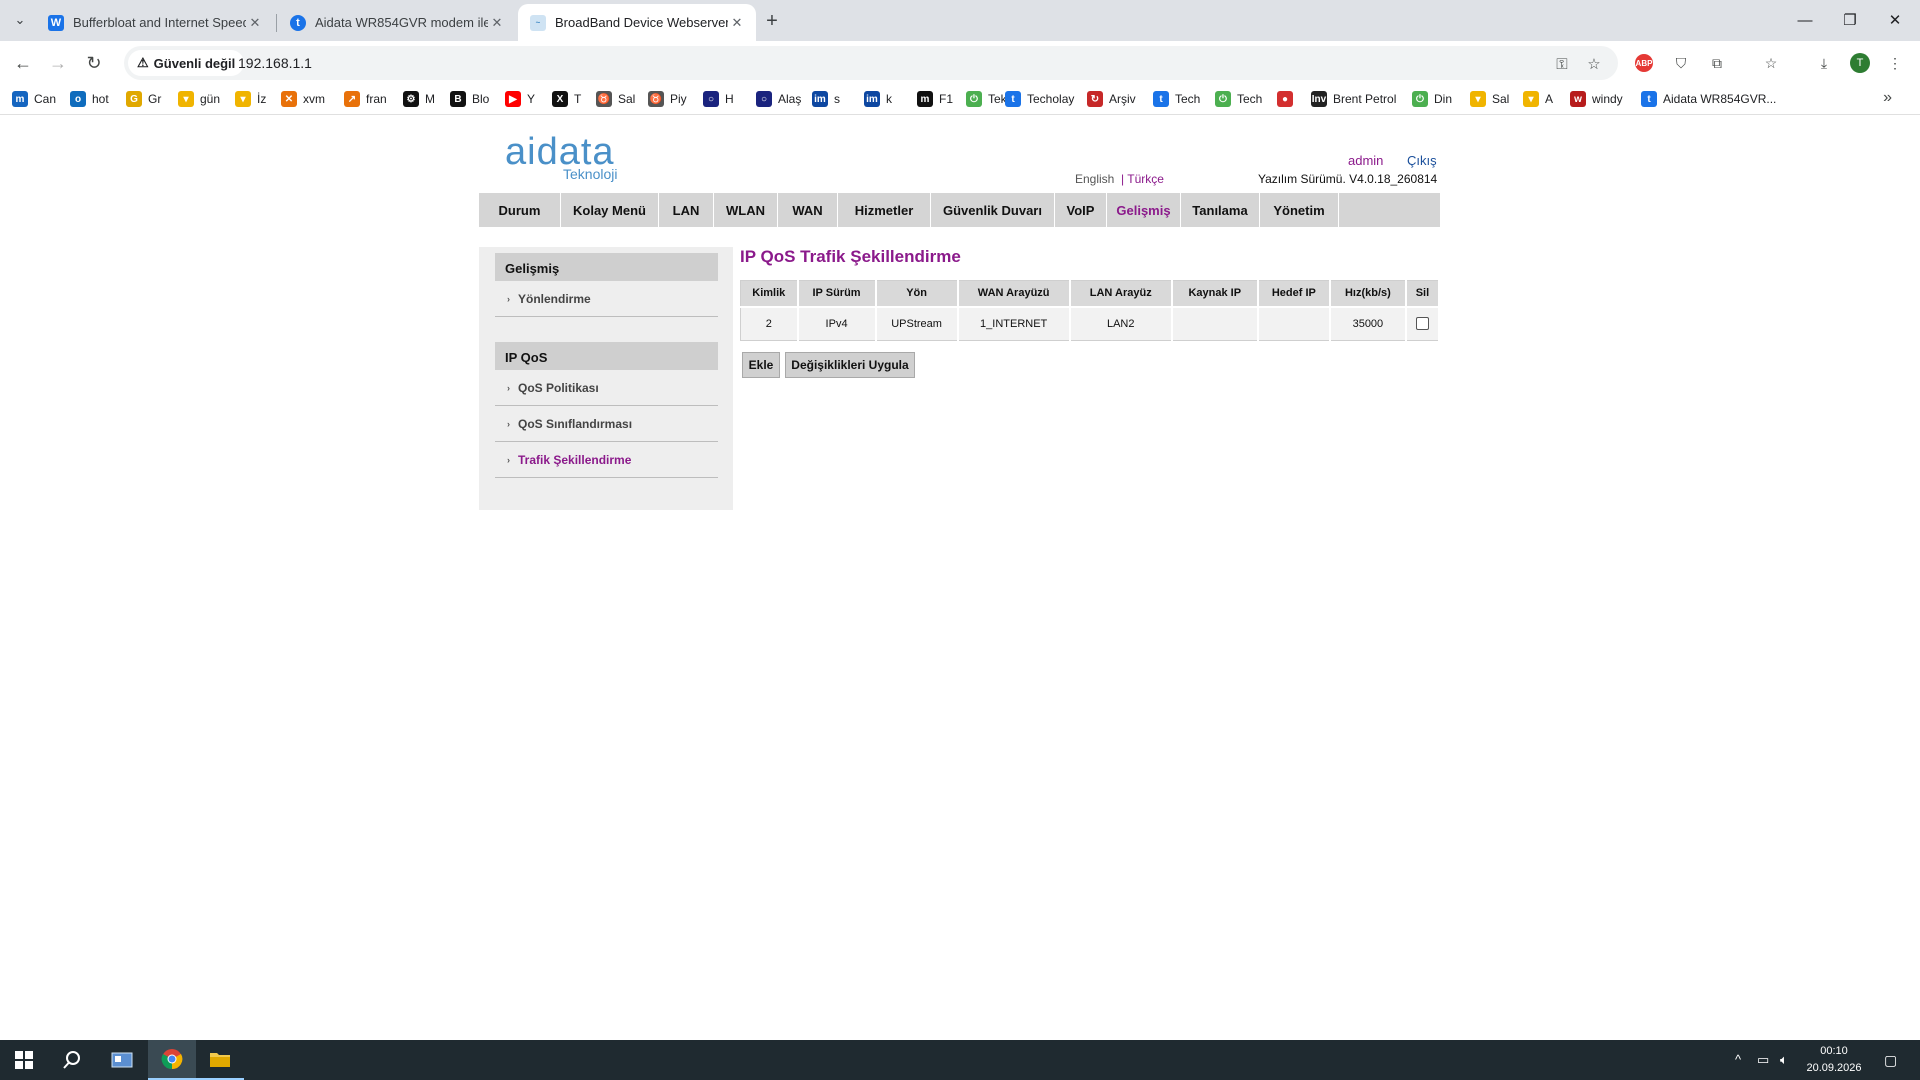  What do you see at coordinates (20, 20) in the screenshot?
I see `tab-search-button: ⌄` at bounding box center [20, 20].